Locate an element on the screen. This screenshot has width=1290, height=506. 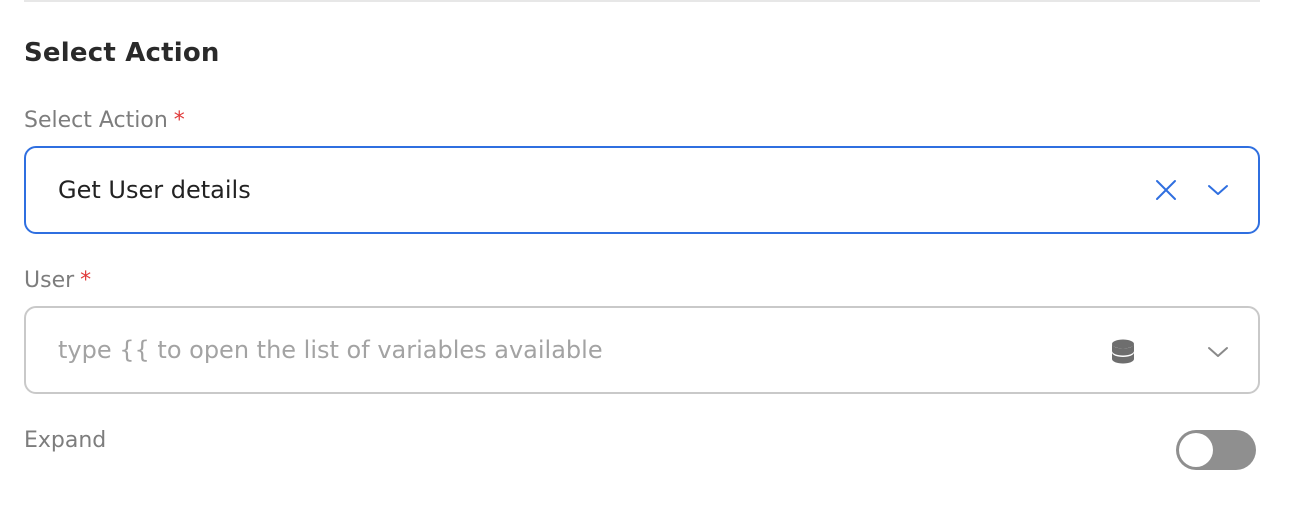
expand-toggle is located at coordinates (1216, 450).